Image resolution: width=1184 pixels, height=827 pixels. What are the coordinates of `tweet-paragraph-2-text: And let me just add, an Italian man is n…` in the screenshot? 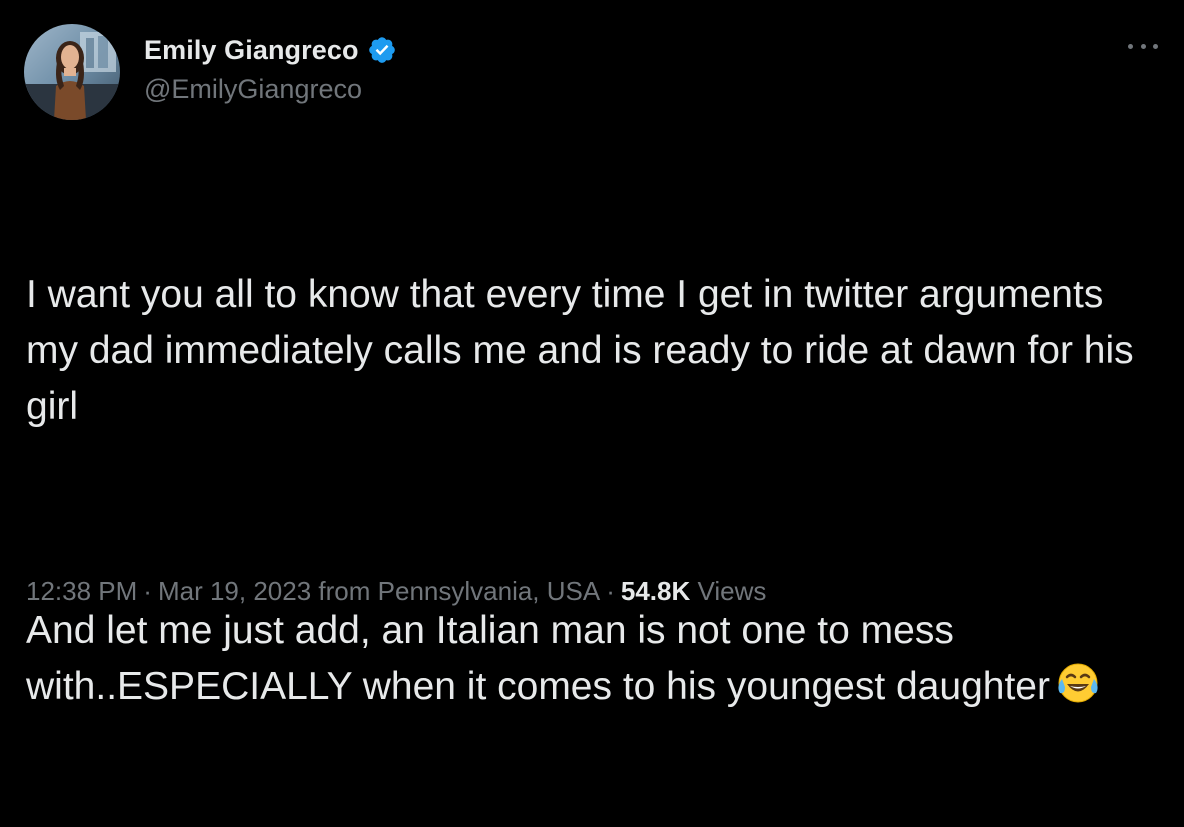 It's located at (538, 658).